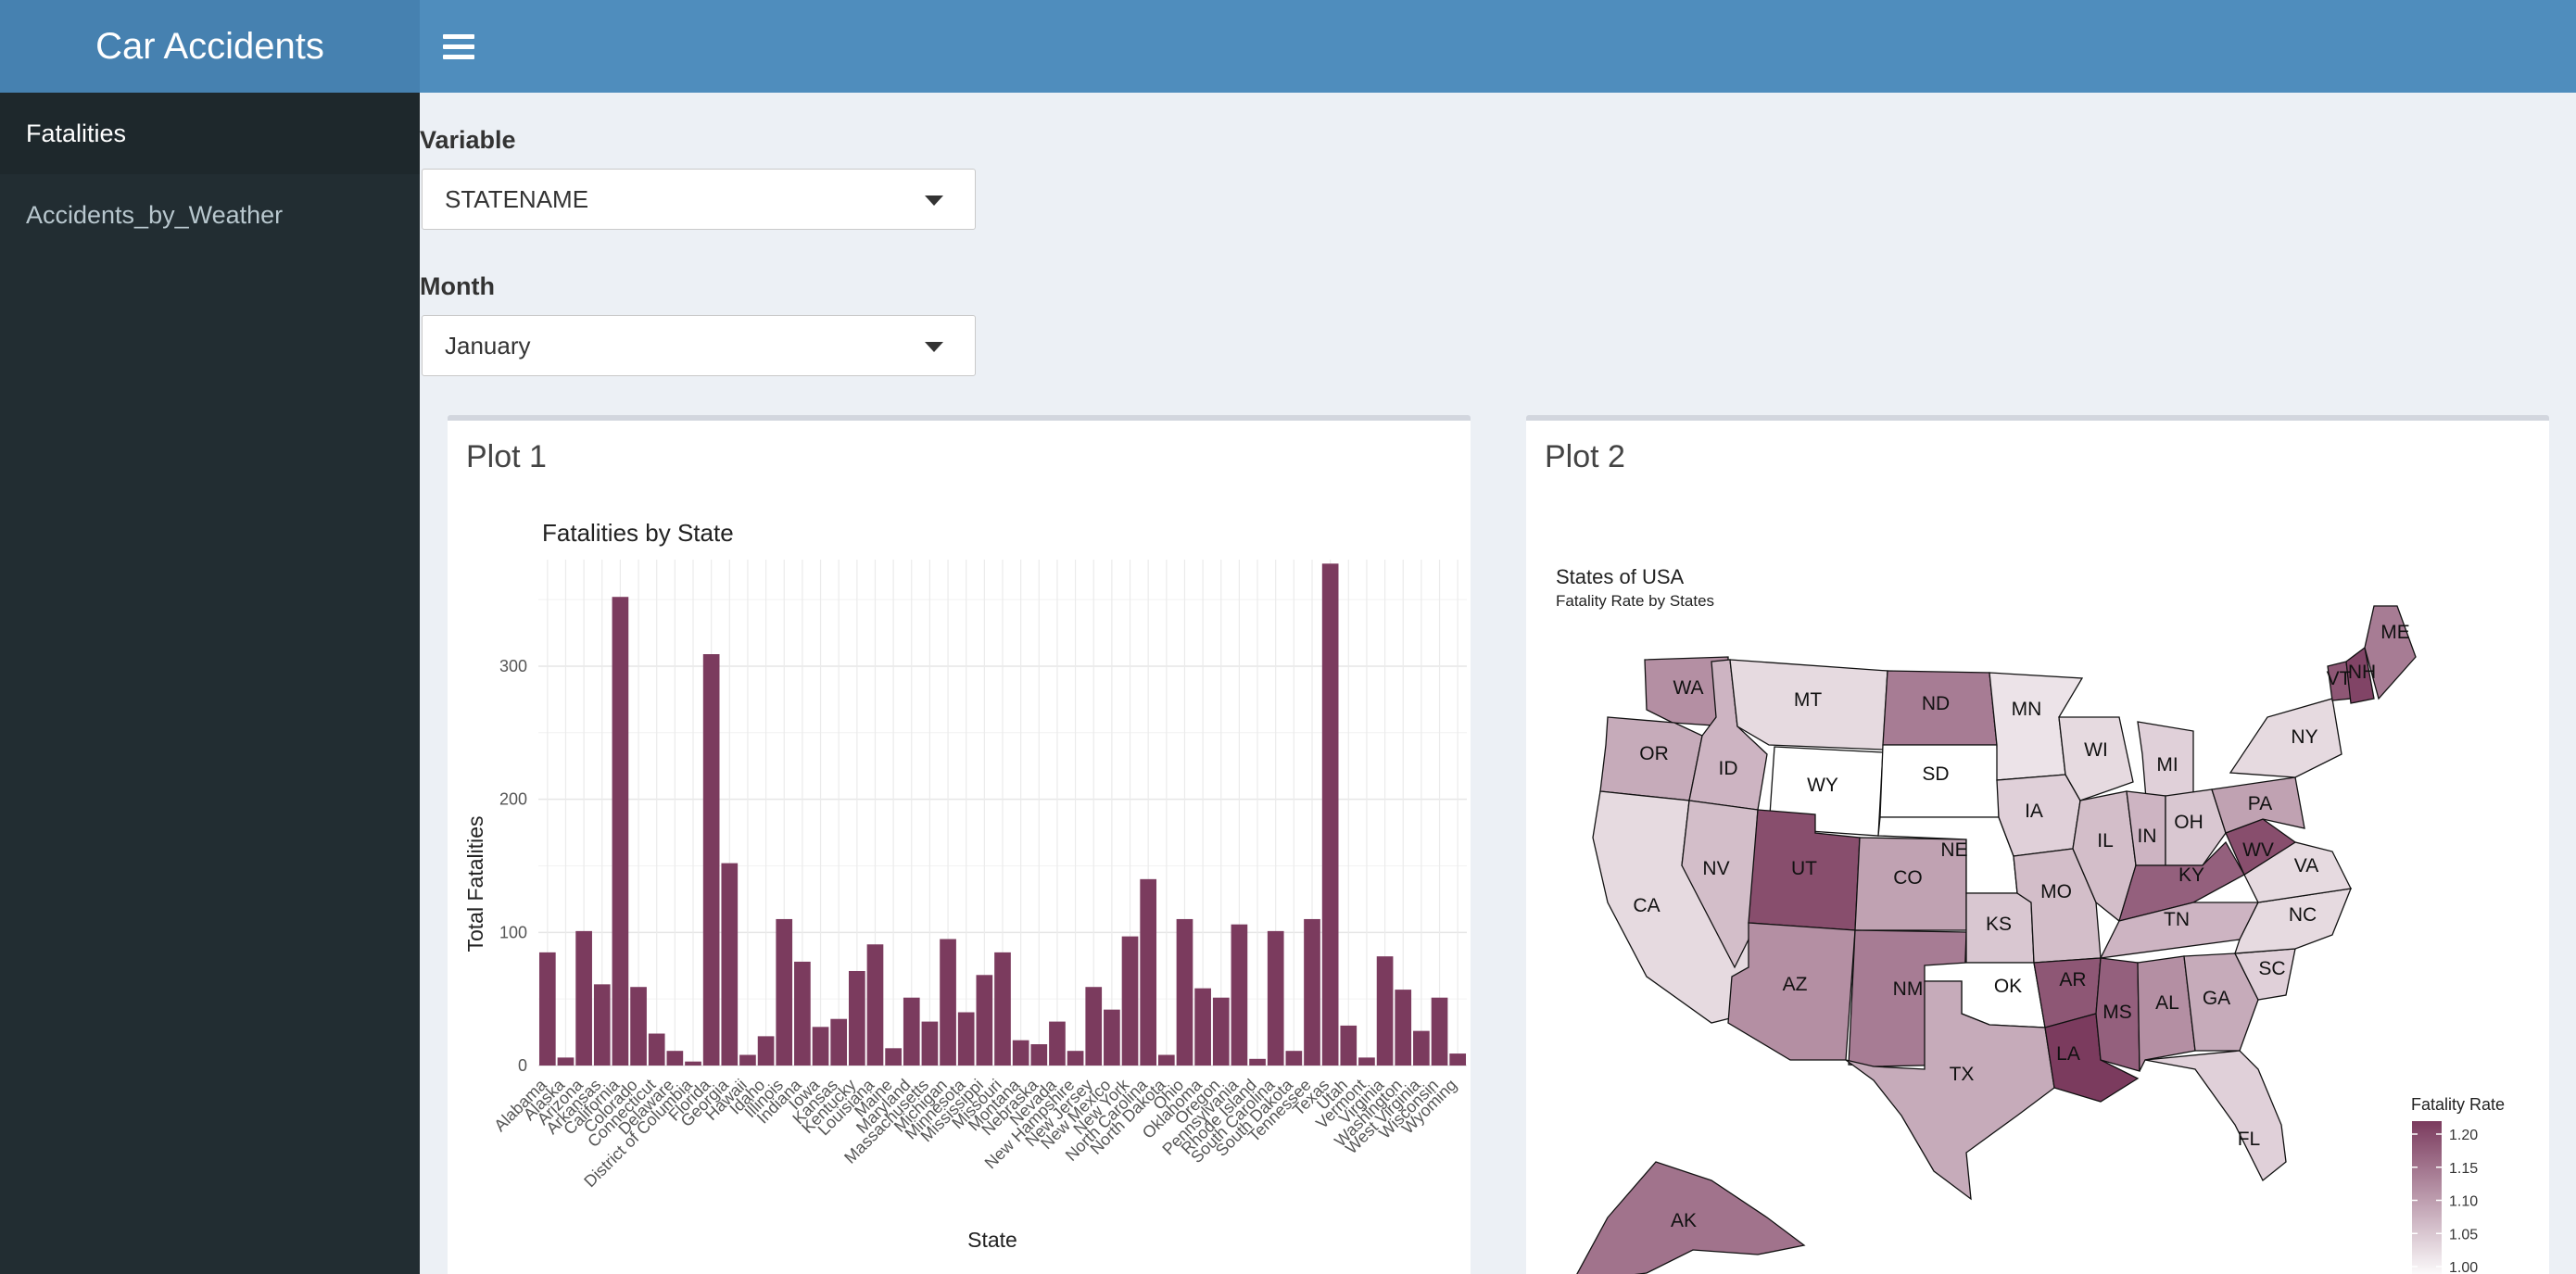 The width and height of the screenshot is (2576, 1274). Describe the element at coordinates (699, 199) in the screenshot. I see `variable-select: STATENAME` at that location.